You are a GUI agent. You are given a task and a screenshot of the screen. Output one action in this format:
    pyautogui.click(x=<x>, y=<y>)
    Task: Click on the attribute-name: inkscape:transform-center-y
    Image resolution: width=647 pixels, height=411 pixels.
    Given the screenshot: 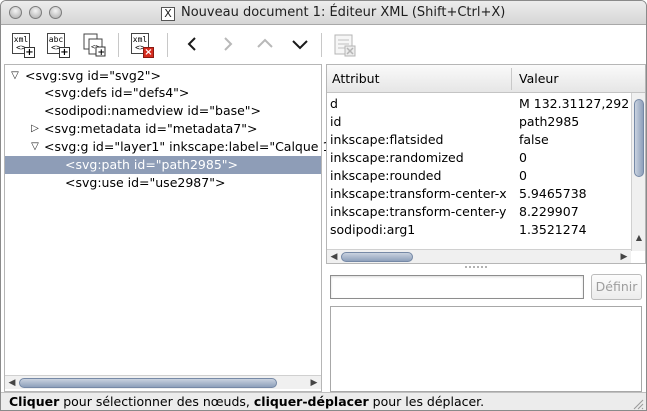 What is the action you would take?
    pyautogui.click(x=418, y=211)
    